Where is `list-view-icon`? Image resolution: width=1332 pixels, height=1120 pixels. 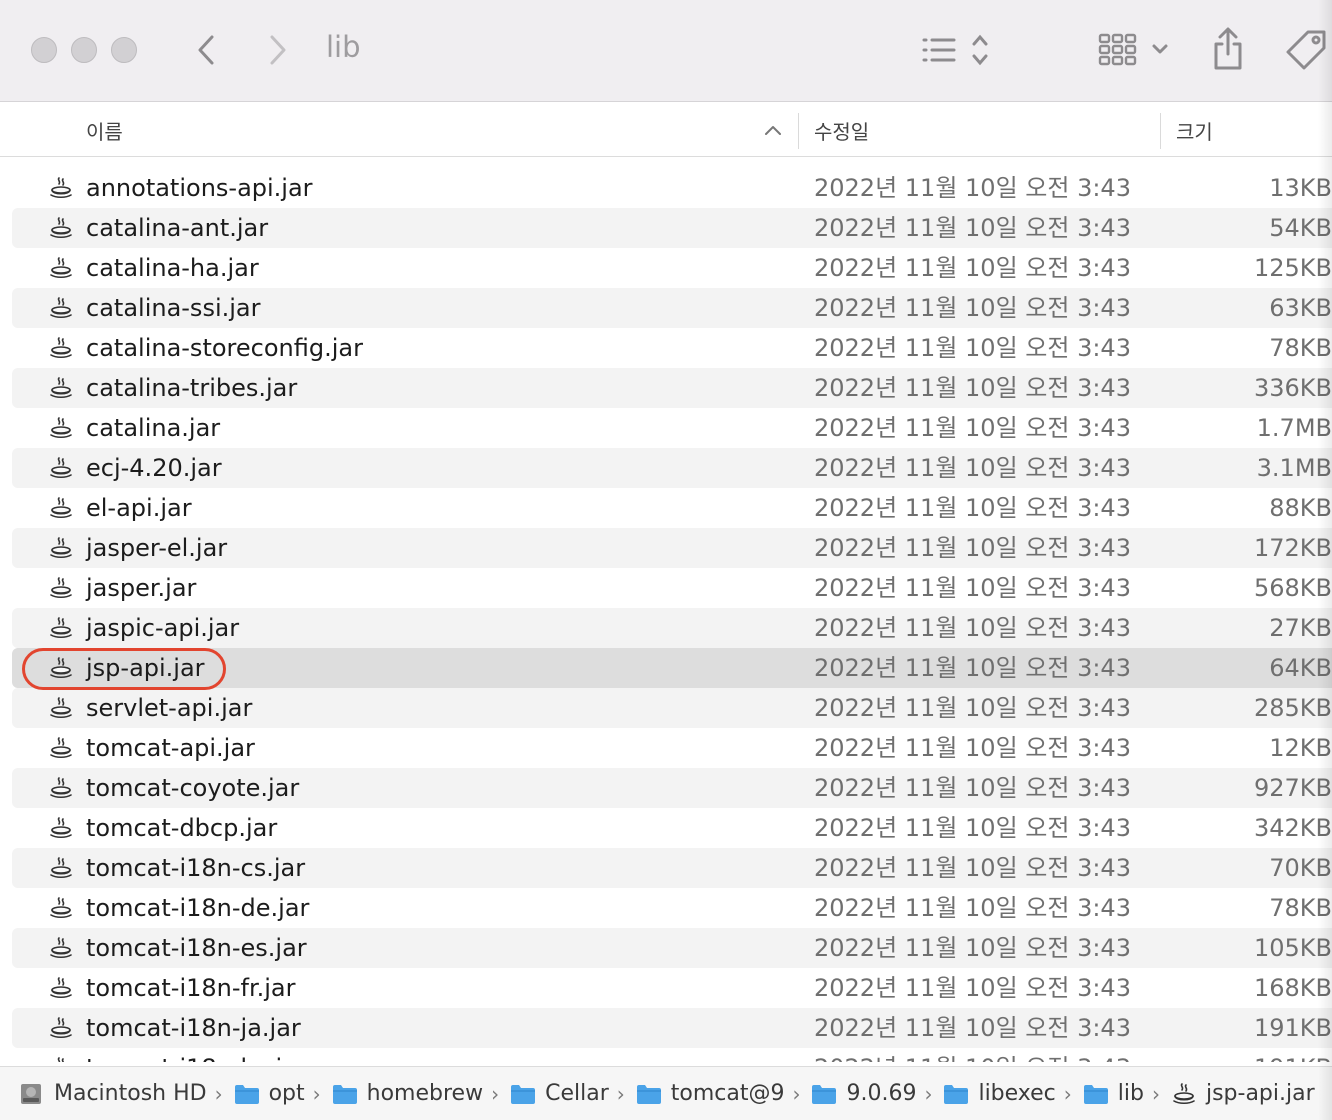 list-view-icon is located at coordinates (955, 50).